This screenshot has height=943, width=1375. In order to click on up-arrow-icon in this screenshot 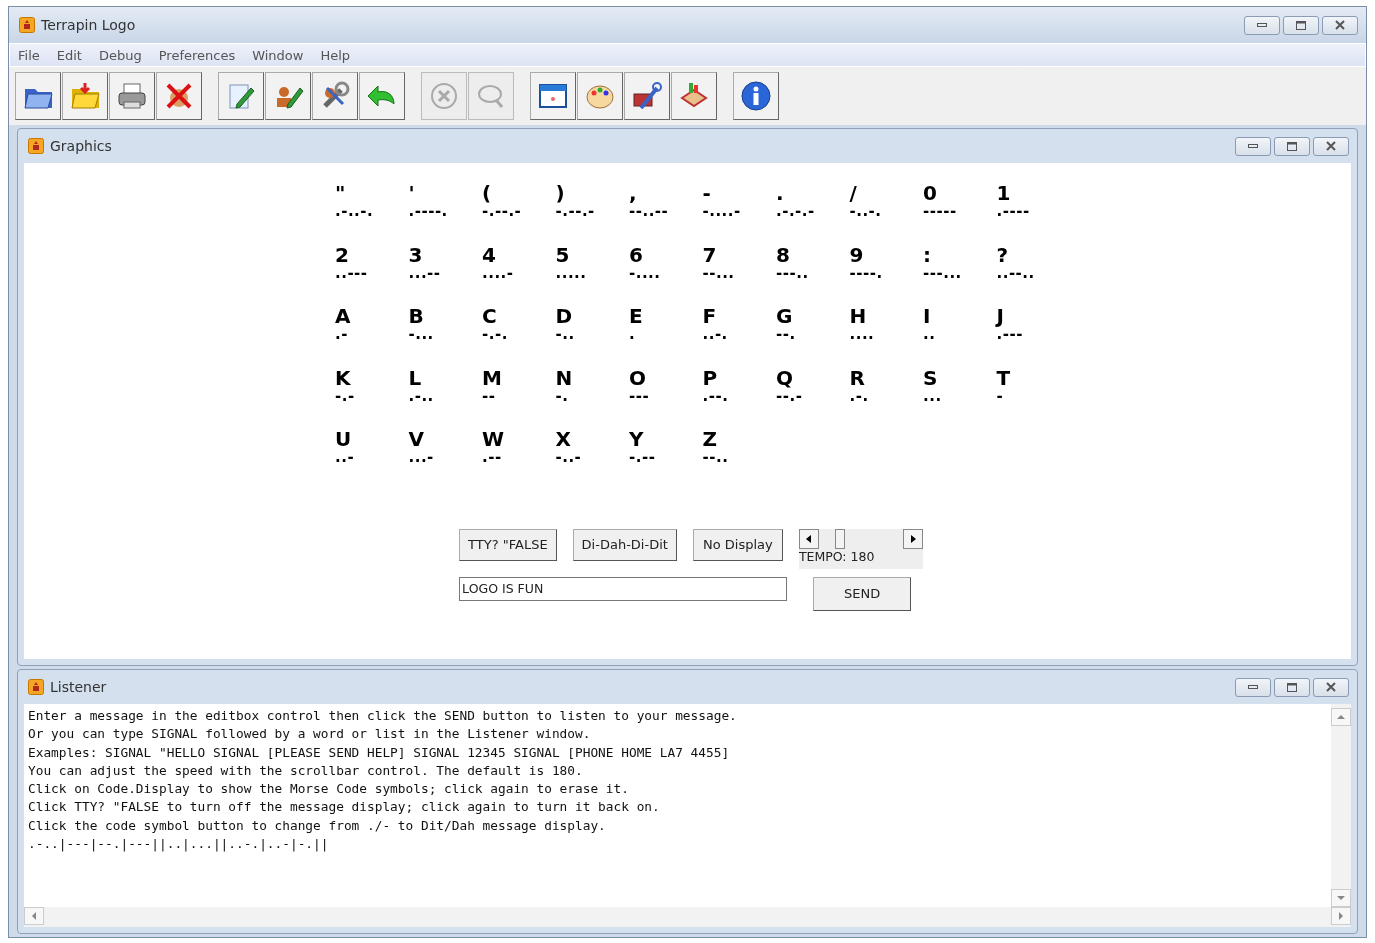, I will do `click(1341, 717)`.